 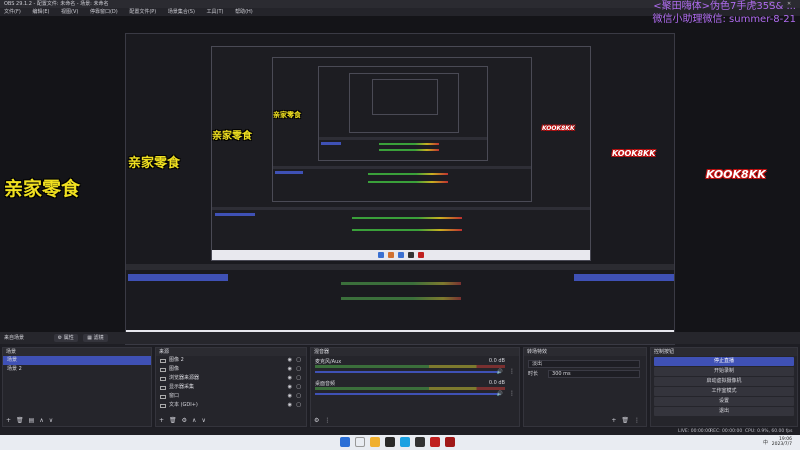 I want to click on controls-title: 控制按钮, so click(x=724, y=352).